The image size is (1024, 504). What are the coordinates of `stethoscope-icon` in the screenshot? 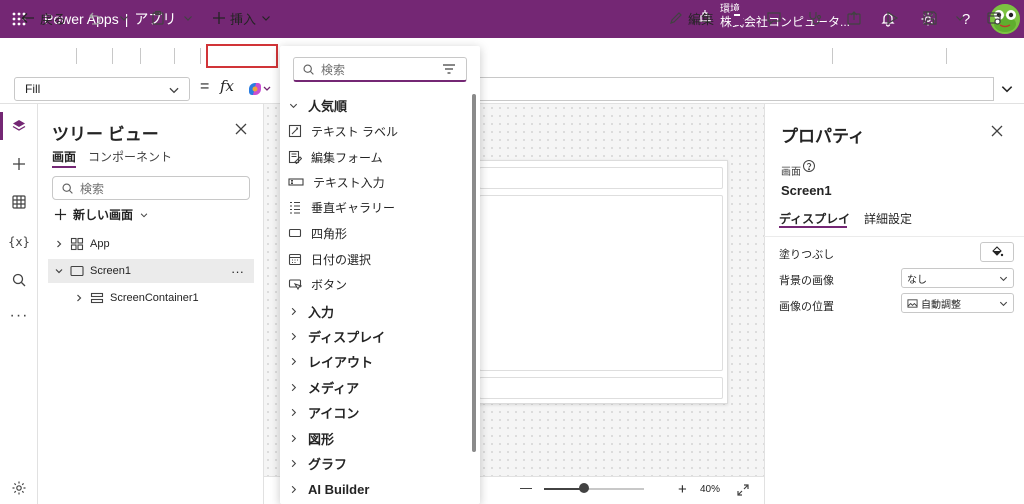 It's located at (815, 18).